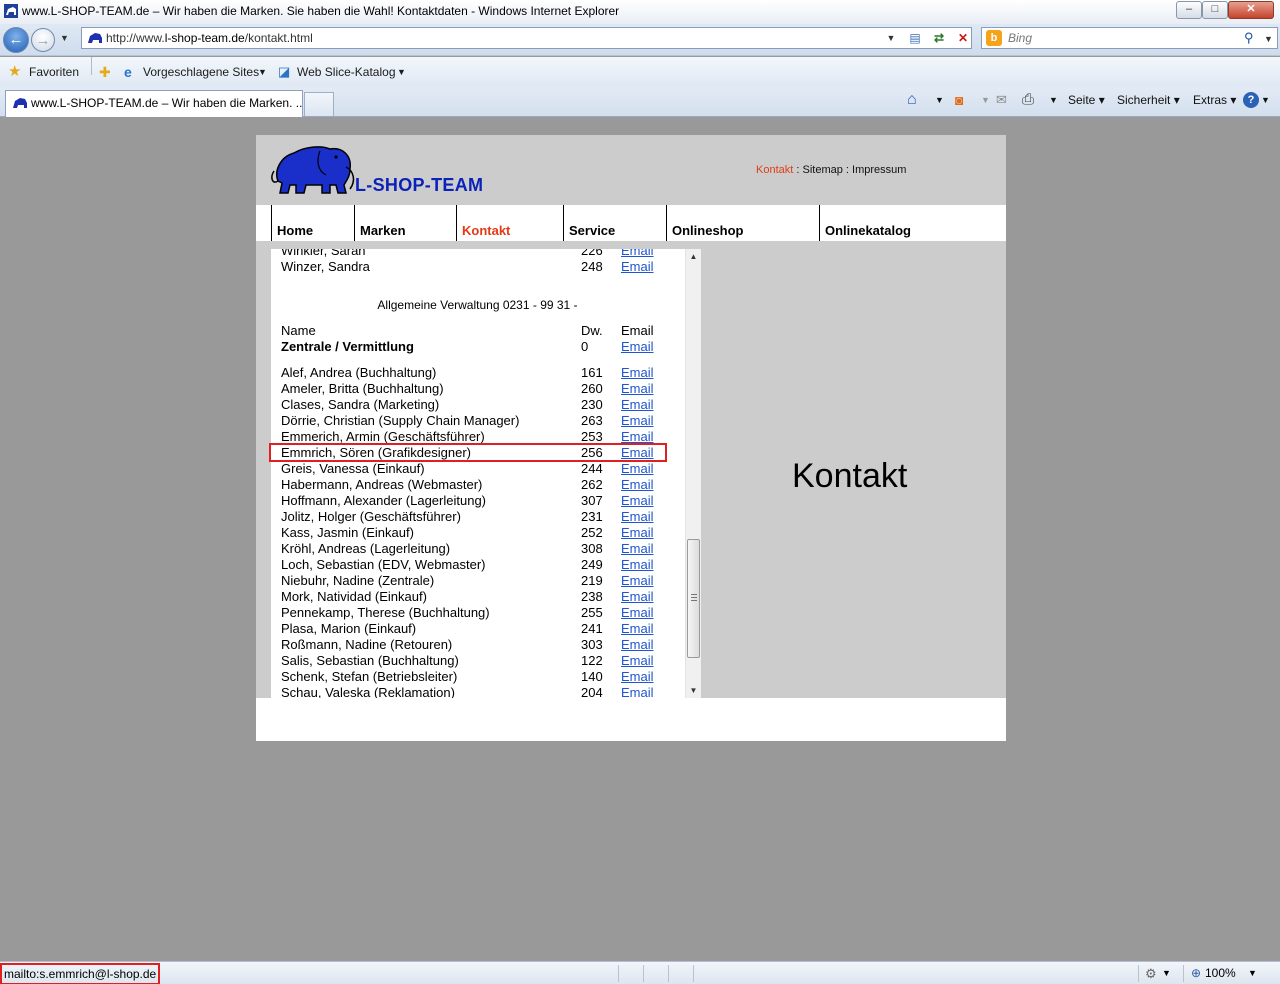 This screenshot has width=1280, height=984. What do you see at coordinates (43, 40) in the screenshot?
I see `forward-button: →` at bounding box center [43, 40].